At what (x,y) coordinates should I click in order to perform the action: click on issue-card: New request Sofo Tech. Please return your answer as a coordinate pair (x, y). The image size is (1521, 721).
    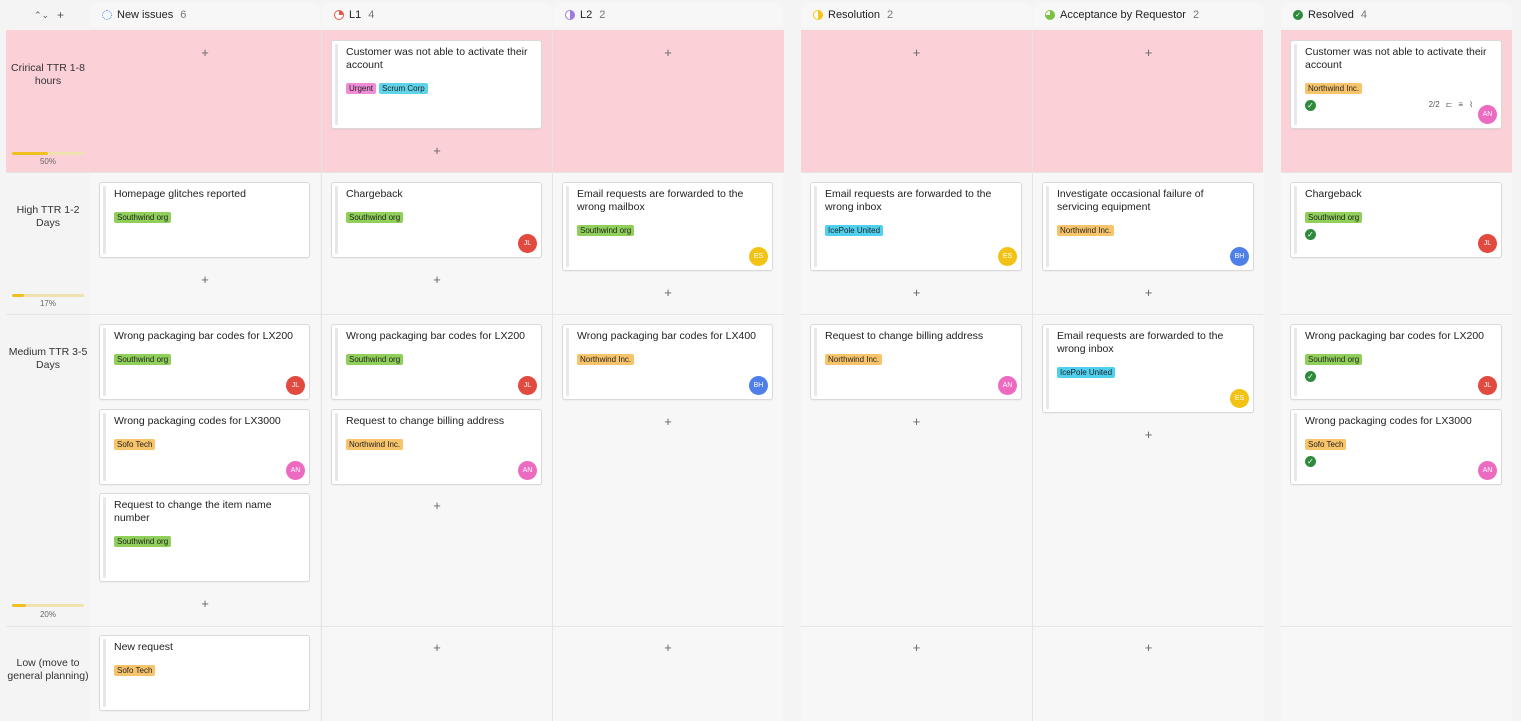
    Looking at the image, I should click on (204, 673).